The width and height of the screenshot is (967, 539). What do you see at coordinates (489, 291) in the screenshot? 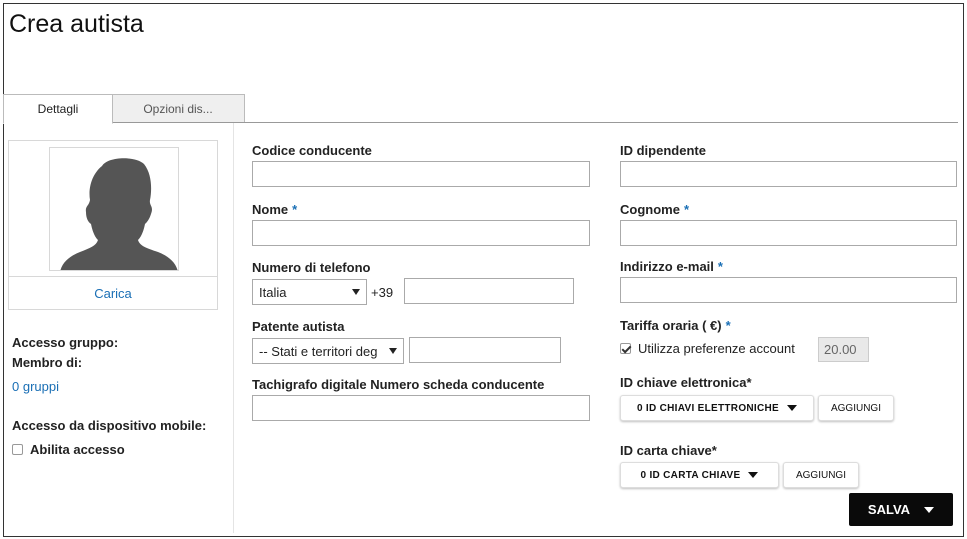
I see `phone-input` at bounding box center [489, 291].